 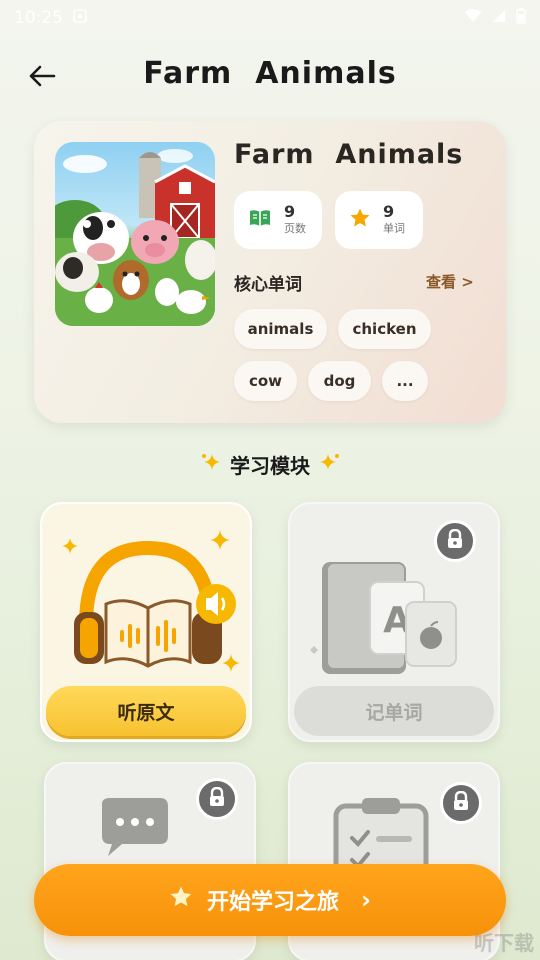 What do you see at coordinates (389, 211) in the screenshot?
I see `word-count-value: 9` at bounding box center [389, 211].